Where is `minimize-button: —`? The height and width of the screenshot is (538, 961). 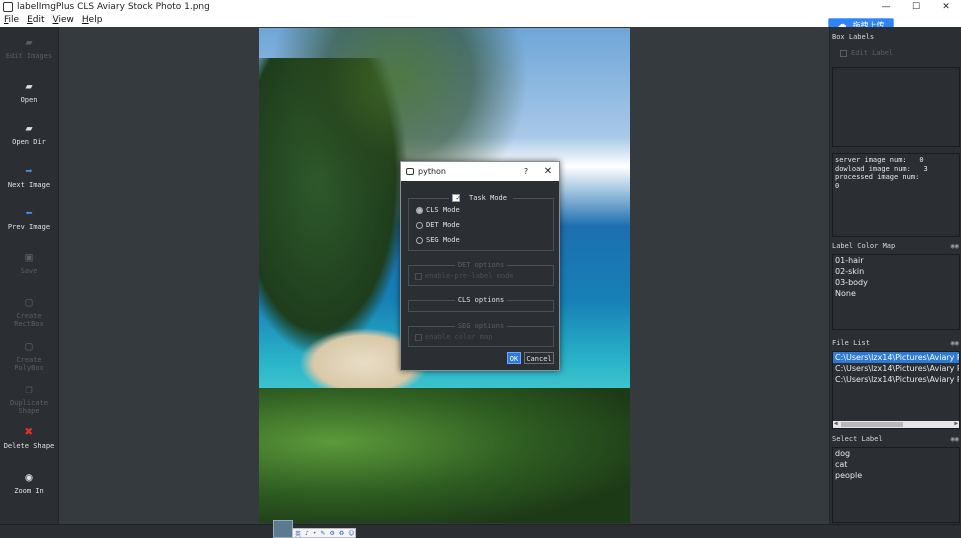
minimize-button: — is located at coordinates (886, 7).